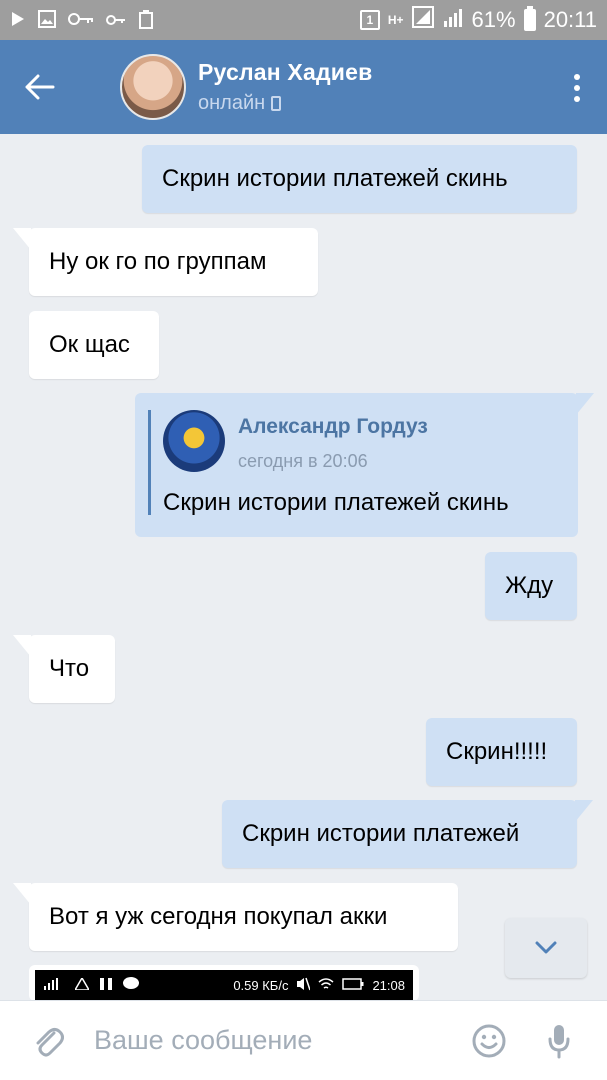 Image resolution: width=607 pixels, height=1080 pixels. I want to click on chevron-down-icon, so click(546, 947).